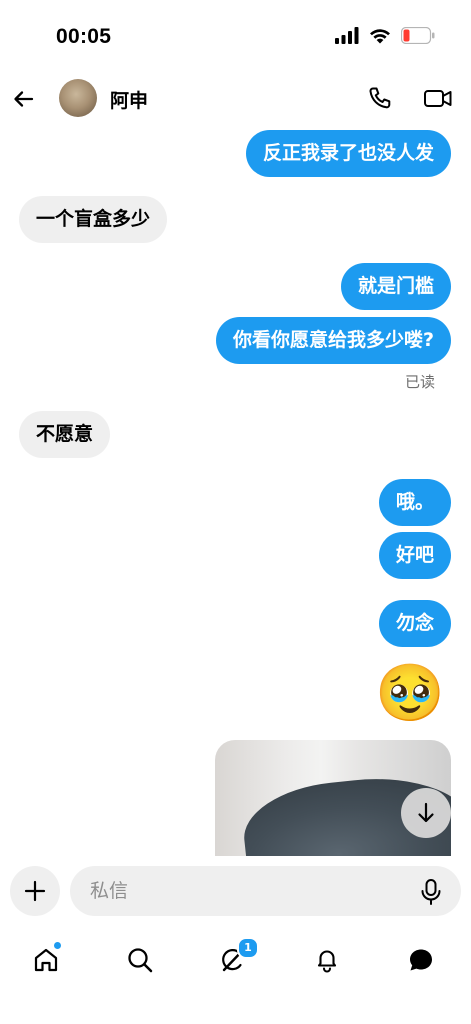  I want to click on grok-count-badge: 1, so click(248, 948).